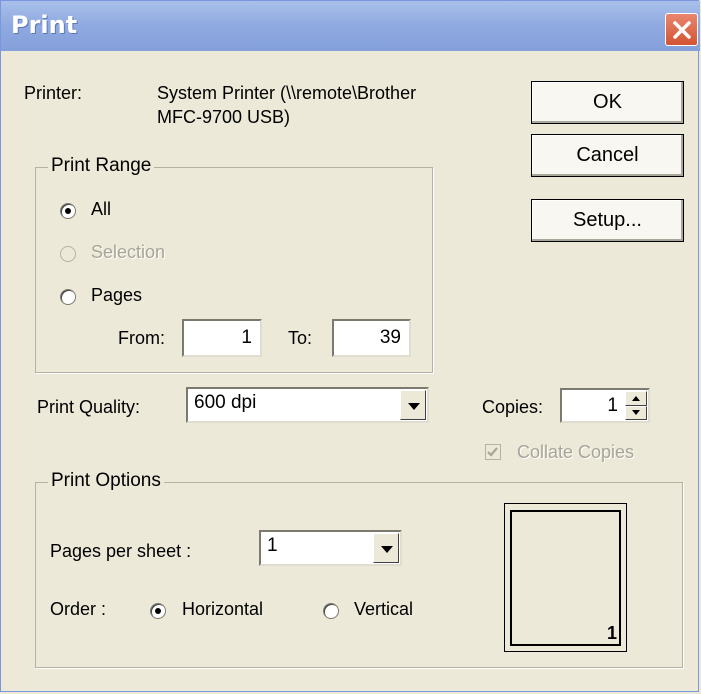 The width and height of the screenshot is (701, 694). I want to click on print-quality-value: 600 dpi, so click(225, 402).